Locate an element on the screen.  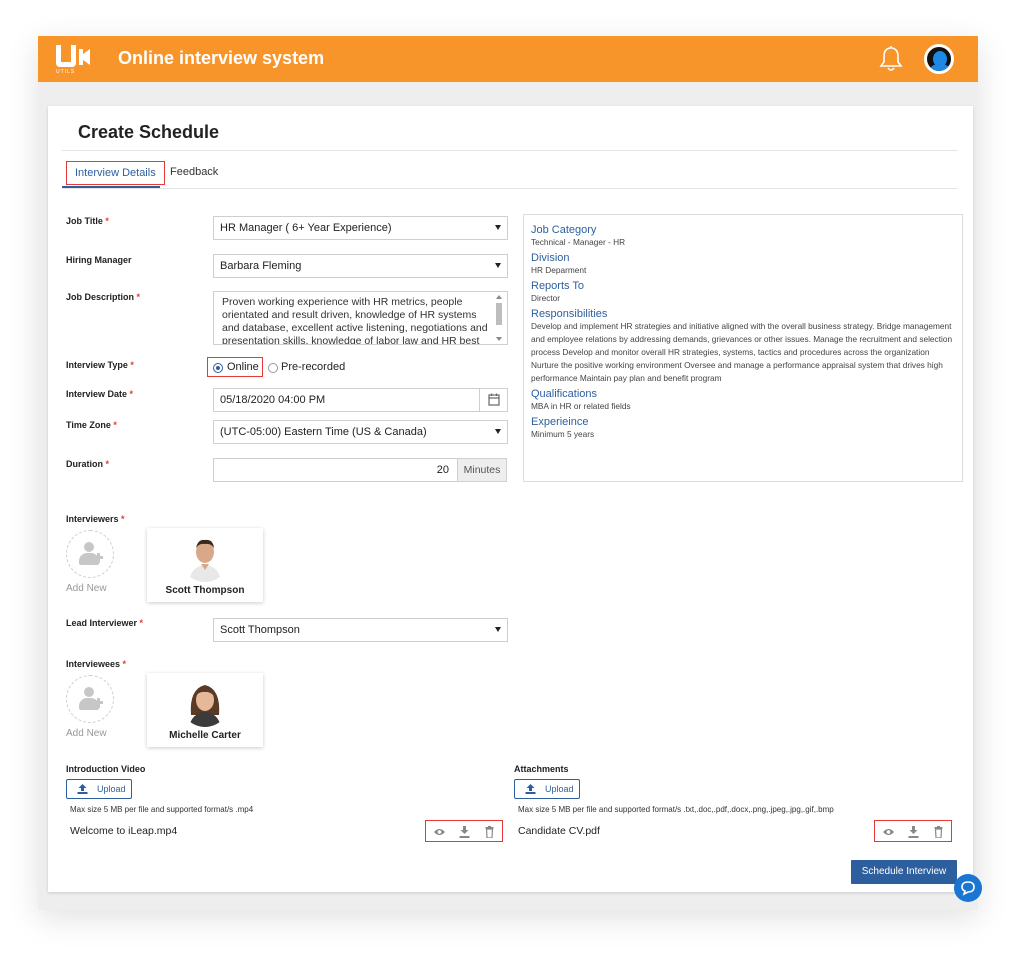
hiring-manager-select: Barbara Fleming is located at coordinates (360, 266).